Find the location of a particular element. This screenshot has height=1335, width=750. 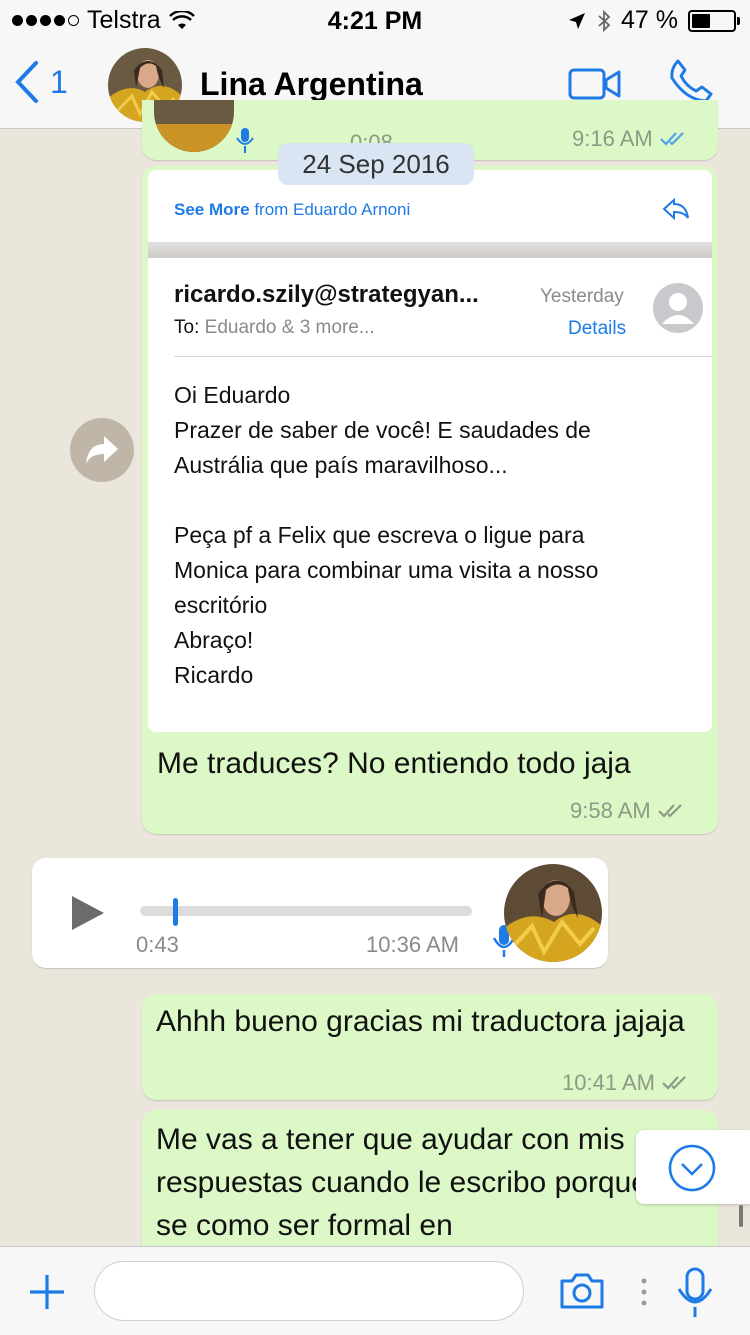

reply-icon is located at coordinates (675, 209).